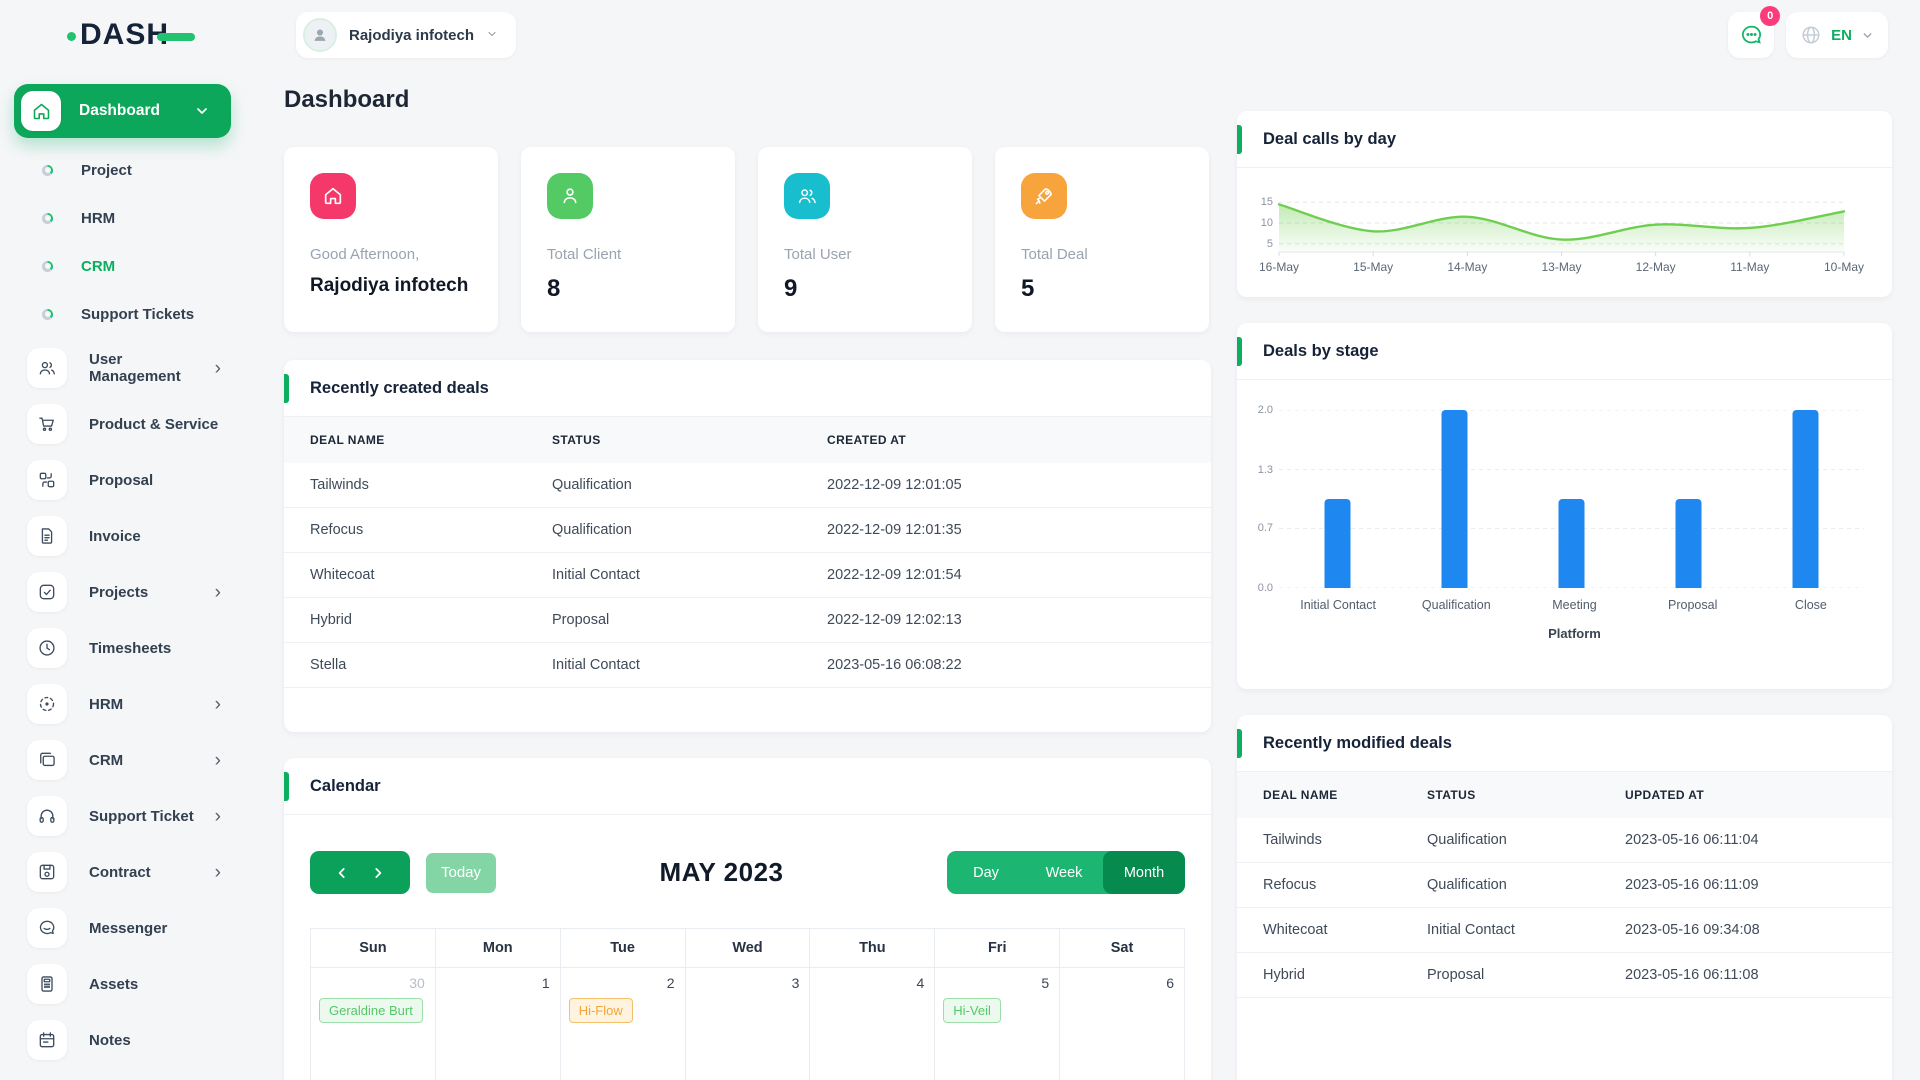 Image resolution: width=1920 pixels, height=1080 pixels. I want to click on company-selector: Rajodiya infotech, so click(406, 35).